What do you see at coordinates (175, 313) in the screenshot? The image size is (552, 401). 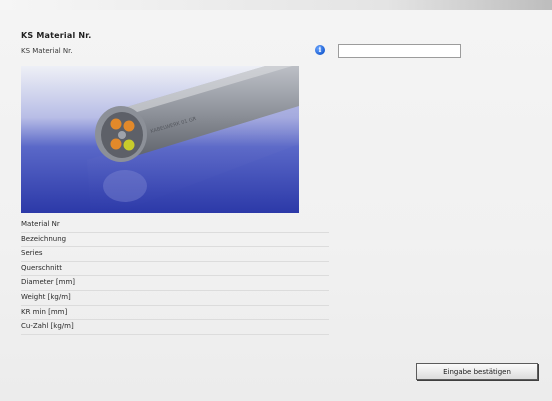 I see `property-kr-min: KR min [mm]` at bounding box center [175, 313].